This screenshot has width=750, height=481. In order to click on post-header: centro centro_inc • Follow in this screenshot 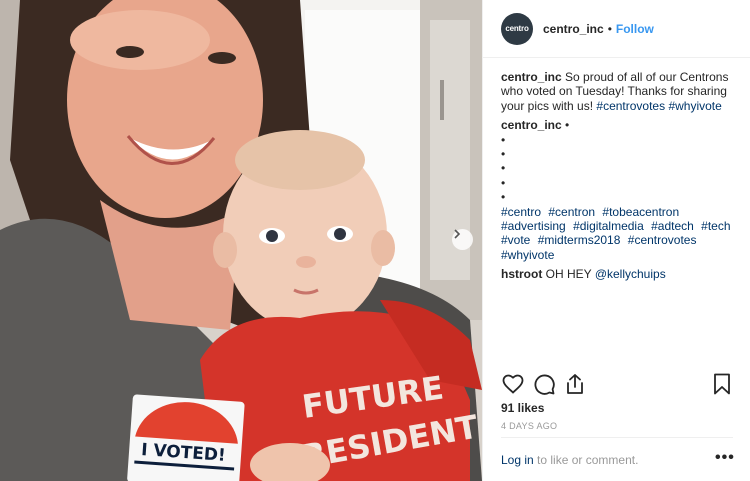, I will do `click(616, 29)`.